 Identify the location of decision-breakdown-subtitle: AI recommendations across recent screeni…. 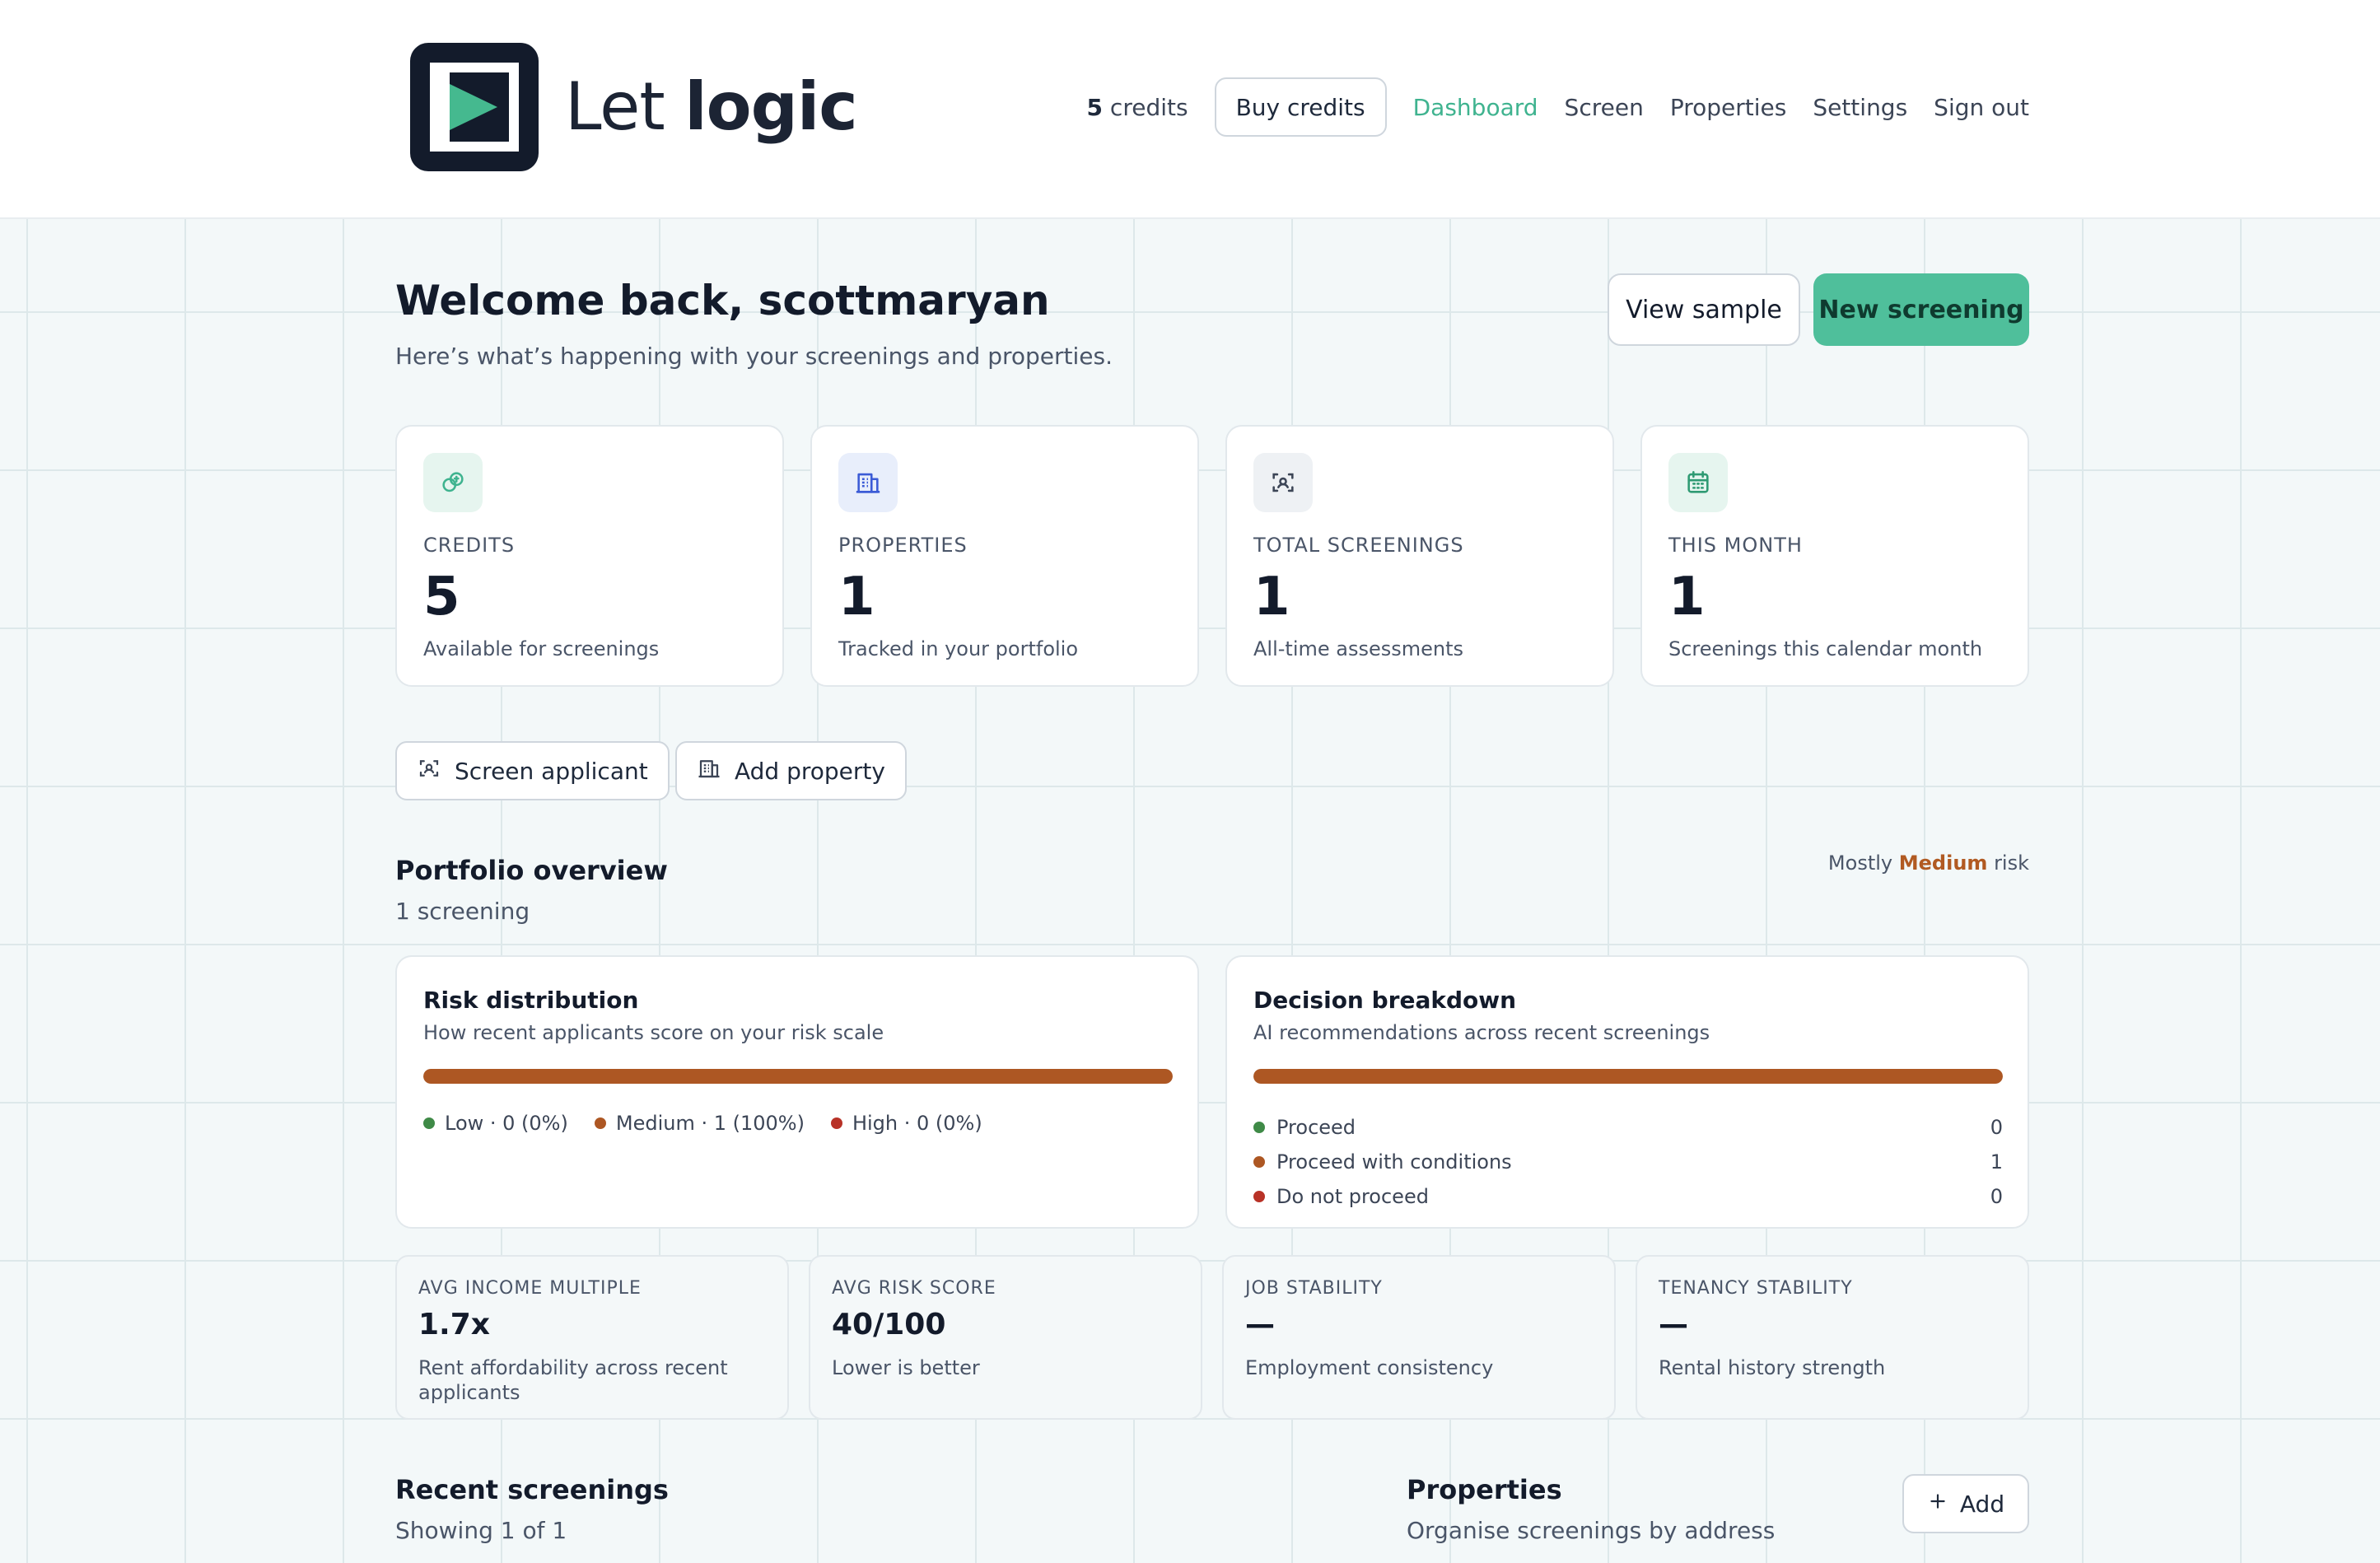
(1481, 1032).